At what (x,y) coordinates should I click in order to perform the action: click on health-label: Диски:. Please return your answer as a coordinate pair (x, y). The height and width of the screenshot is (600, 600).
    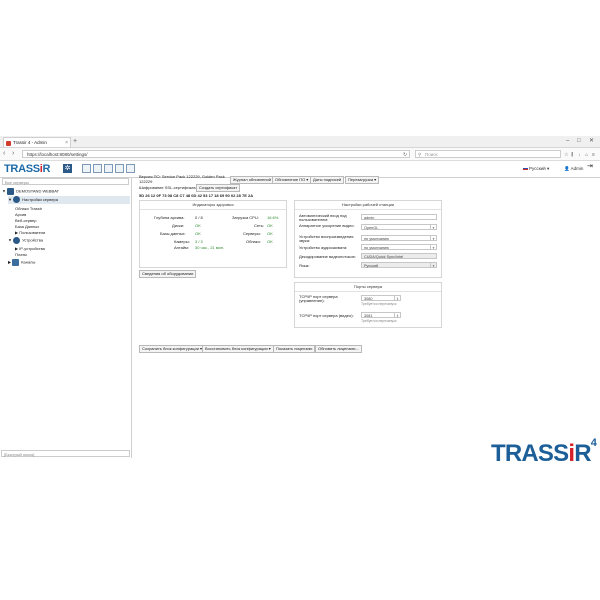
    Looking at the image, I should click on (178, 225).